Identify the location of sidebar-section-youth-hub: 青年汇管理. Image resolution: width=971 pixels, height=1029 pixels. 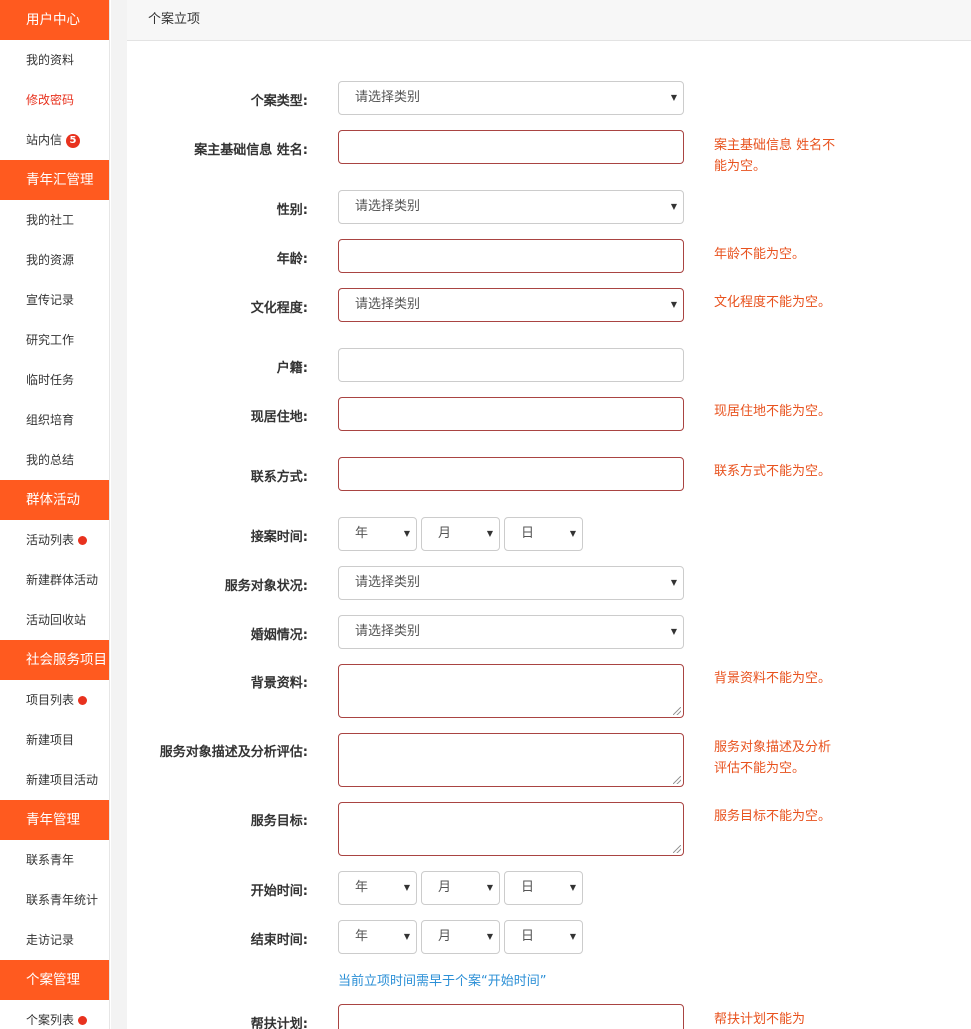
(54, 180).